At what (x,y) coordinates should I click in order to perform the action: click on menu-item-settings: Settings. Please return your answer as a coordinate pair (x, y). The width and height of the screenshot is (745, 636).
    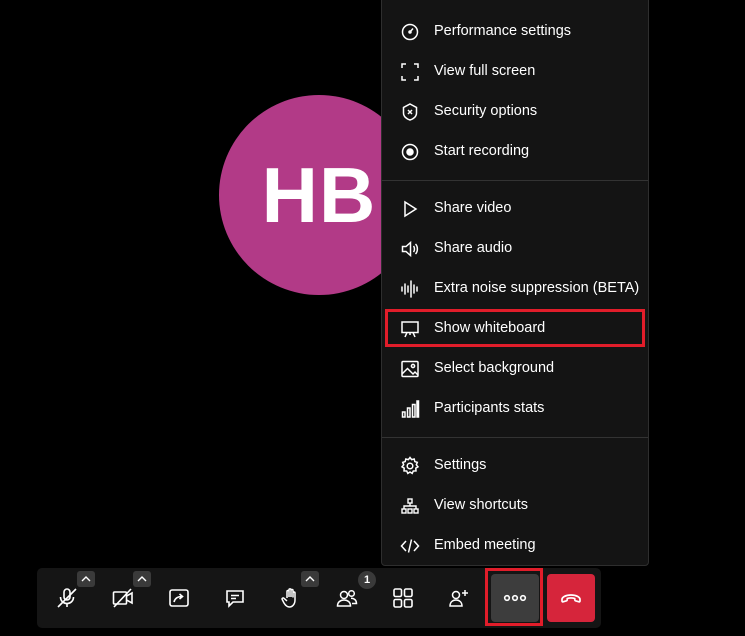
    Looking at the image, I should click on (515, 465).